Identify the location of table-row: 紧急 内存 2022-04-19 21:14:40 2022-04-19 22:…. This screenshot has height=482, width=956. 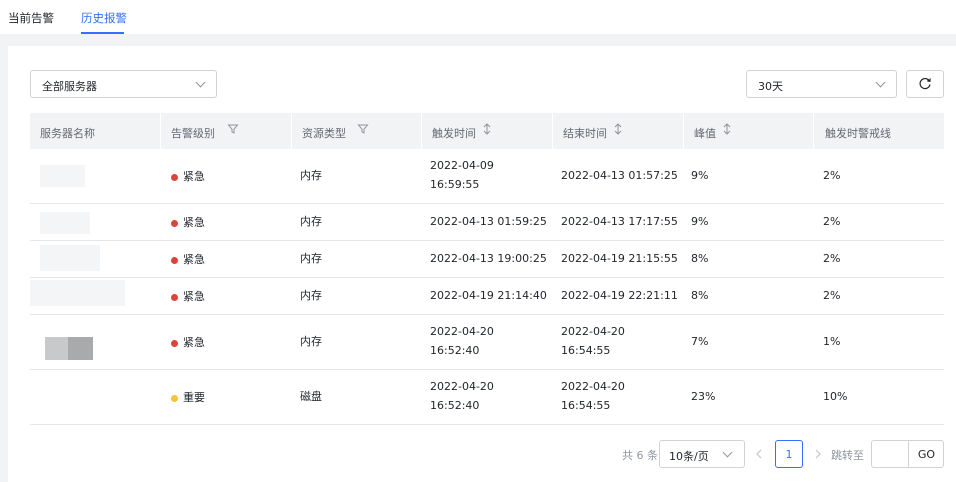
(487, 296).